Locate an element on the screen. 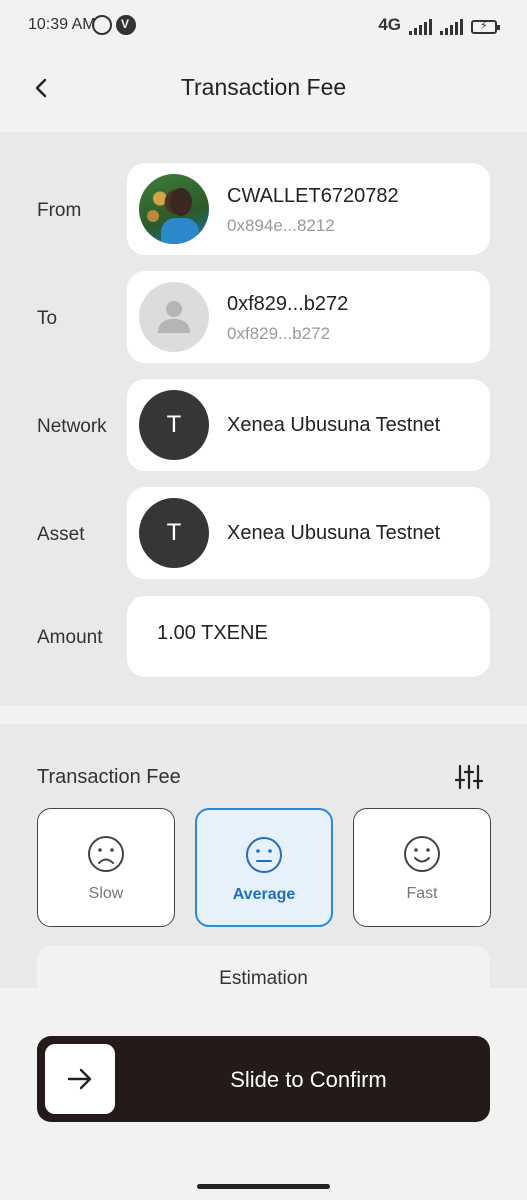 This screenshot has width=527, height=1200. amount-card: 1.00 TXENE is located at coordinates (308, 636).